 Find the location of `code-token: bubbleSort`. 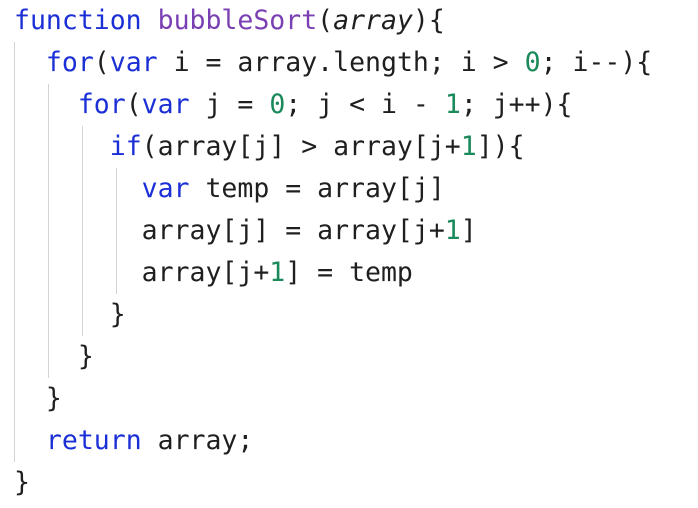

code-token: bubbleSort is located at coordinates (237, 20).